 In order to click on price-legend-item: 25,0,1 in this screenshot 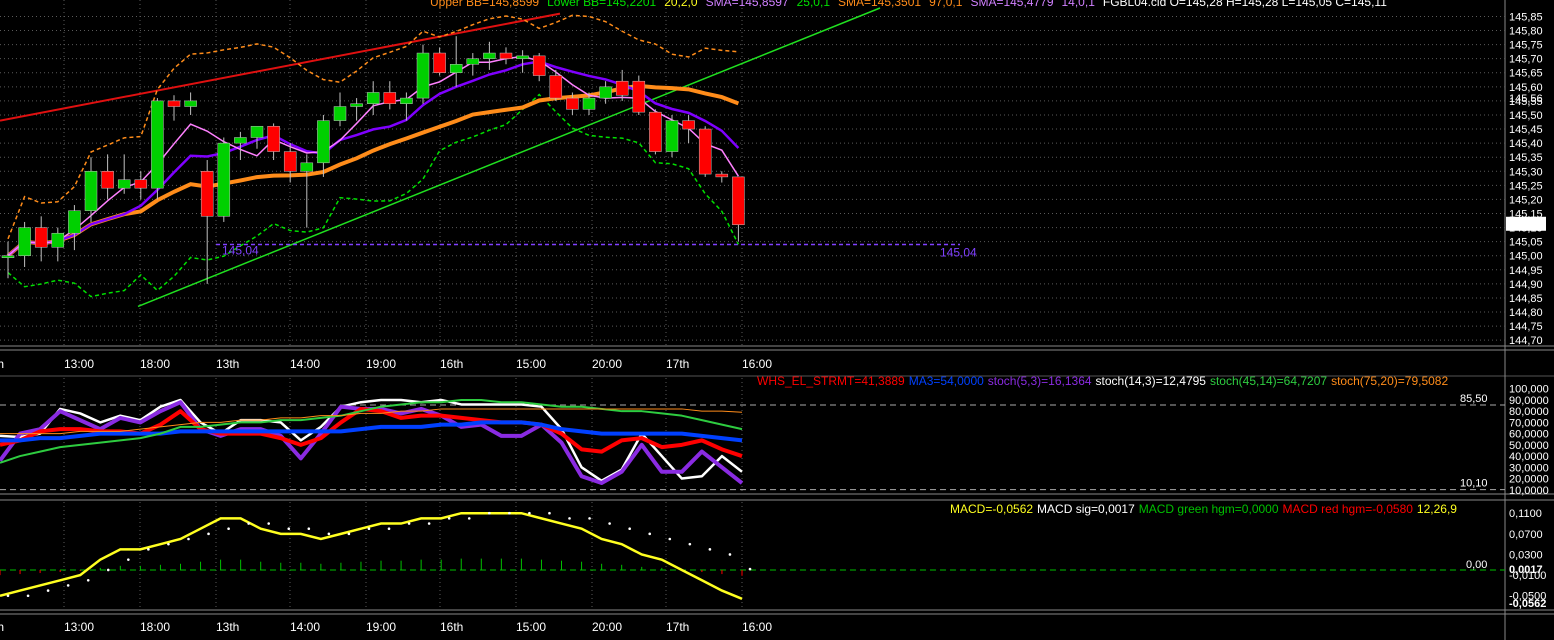, I will do `click(814, 4)`.